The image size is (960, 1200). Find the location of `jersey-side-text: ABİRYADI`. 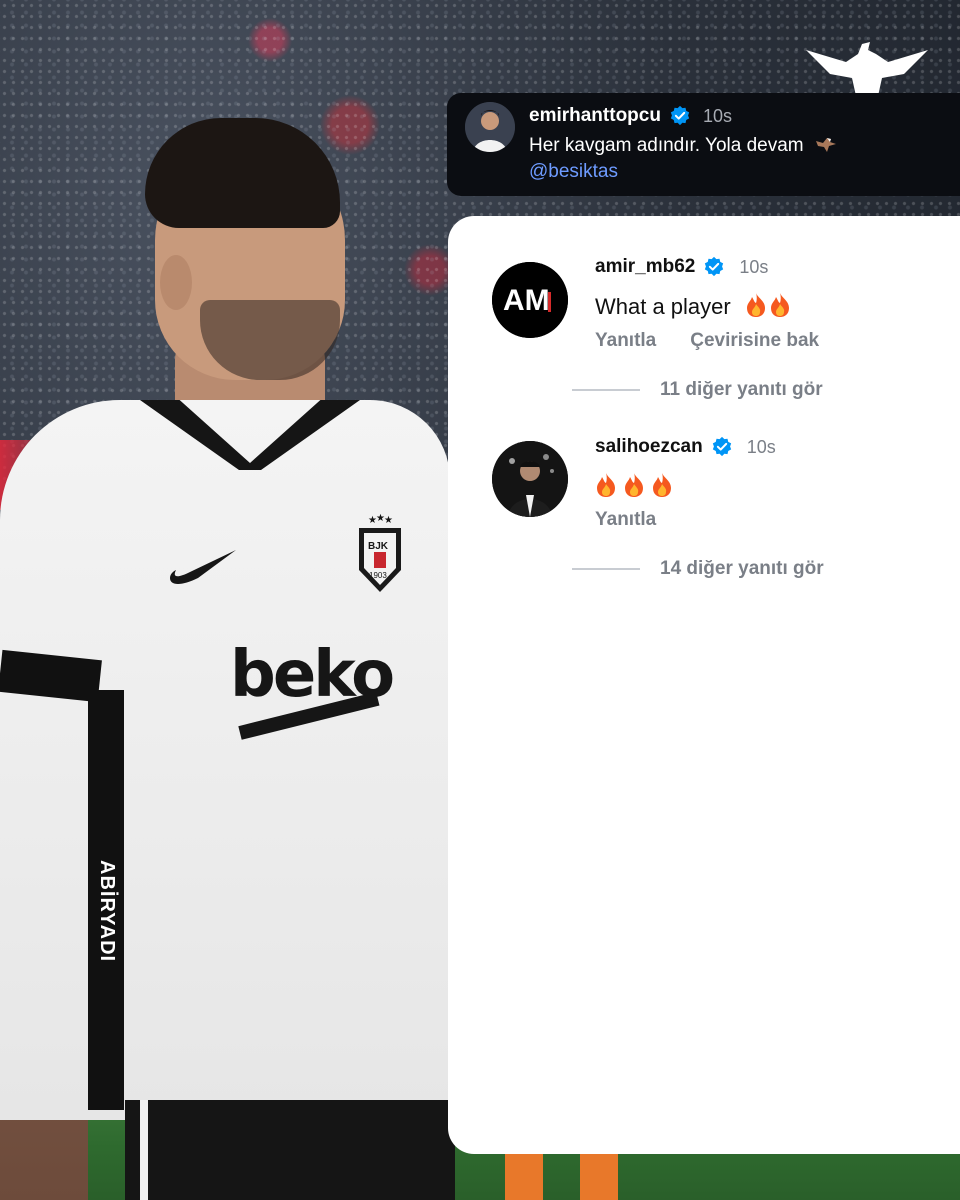

jersey-side-text: ABİRYADI is located at coordinates (107, 911).